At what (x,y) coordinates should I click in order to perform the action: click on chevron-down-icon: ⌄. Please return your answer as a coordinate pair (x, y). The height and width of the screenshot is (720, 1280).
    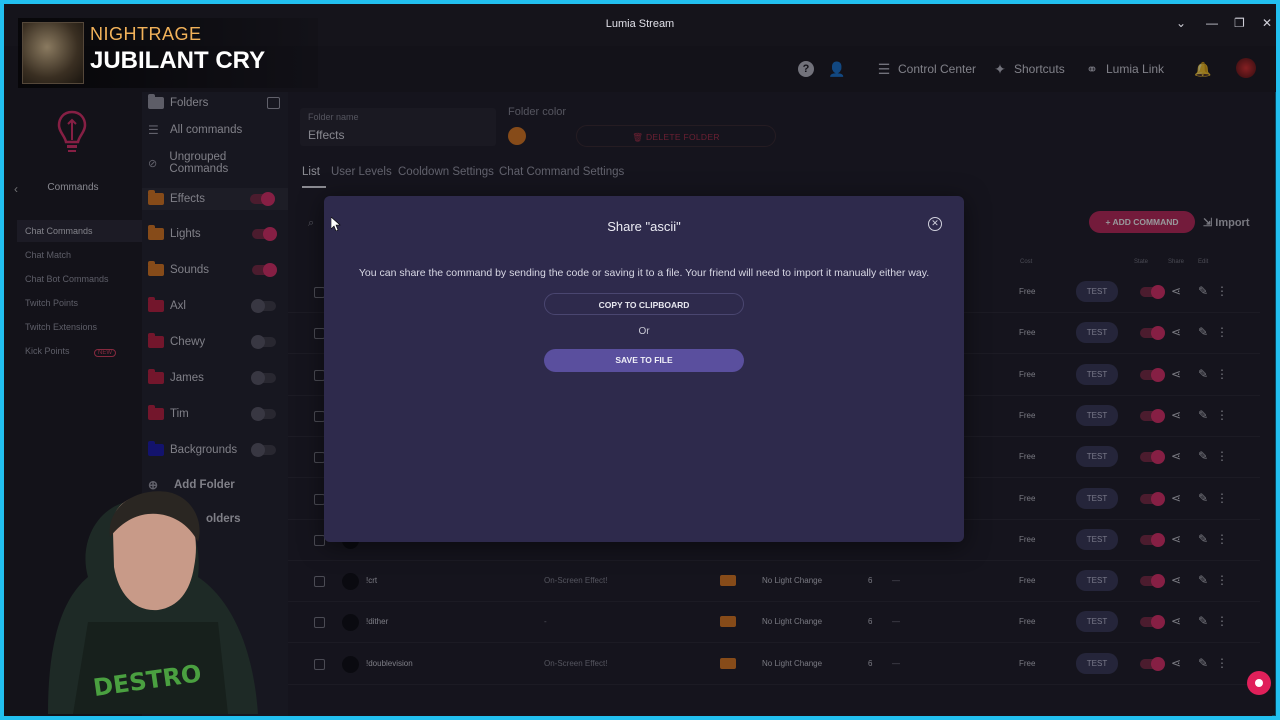
    Looking at the image, I should click on (1181, 23).